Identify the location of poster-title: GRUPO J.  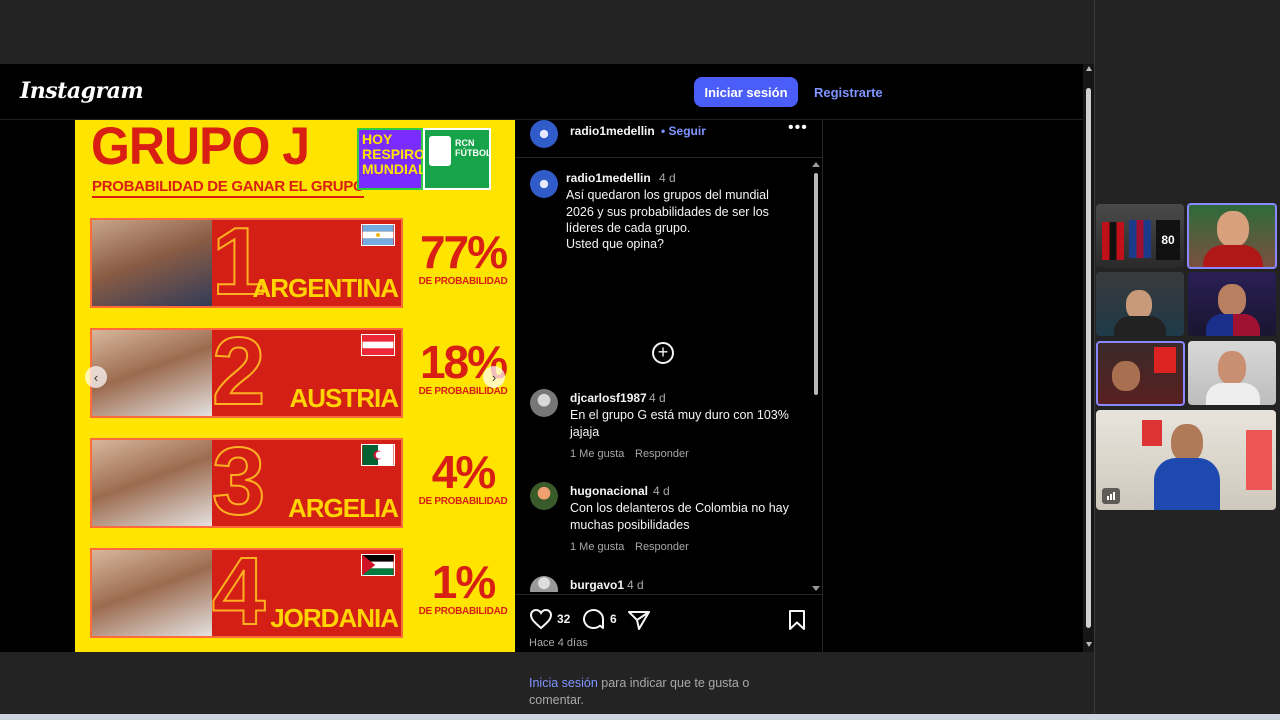
(200, 148).